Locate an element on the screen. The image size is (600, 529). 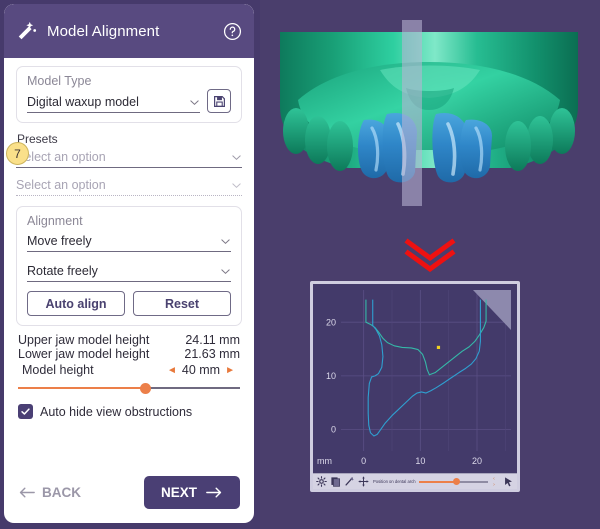
x-tick-label: 10 is located at coordinates (420, 461).